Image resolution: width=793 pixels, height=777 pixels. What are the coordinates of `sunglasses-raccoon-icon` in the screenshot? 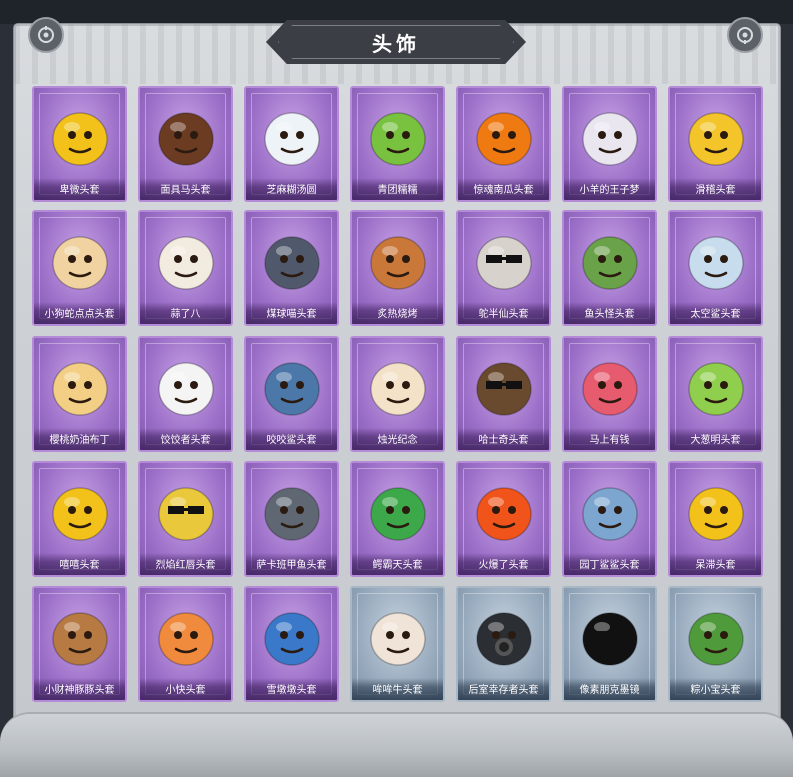 It's located at (504, 261).